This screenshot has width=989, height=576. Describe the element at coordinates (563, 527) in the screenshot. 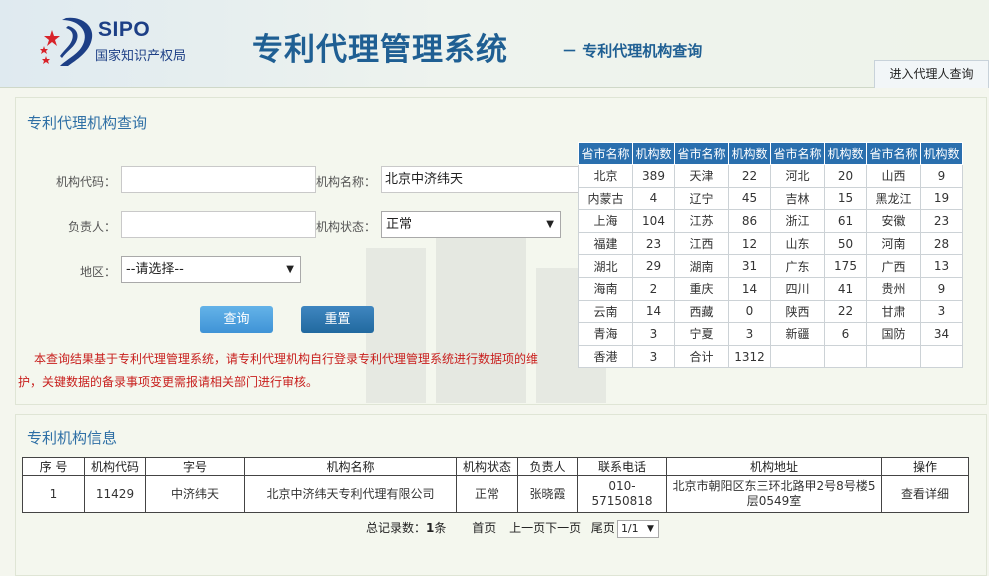

I see `next-page-link: 下一页` at that location.